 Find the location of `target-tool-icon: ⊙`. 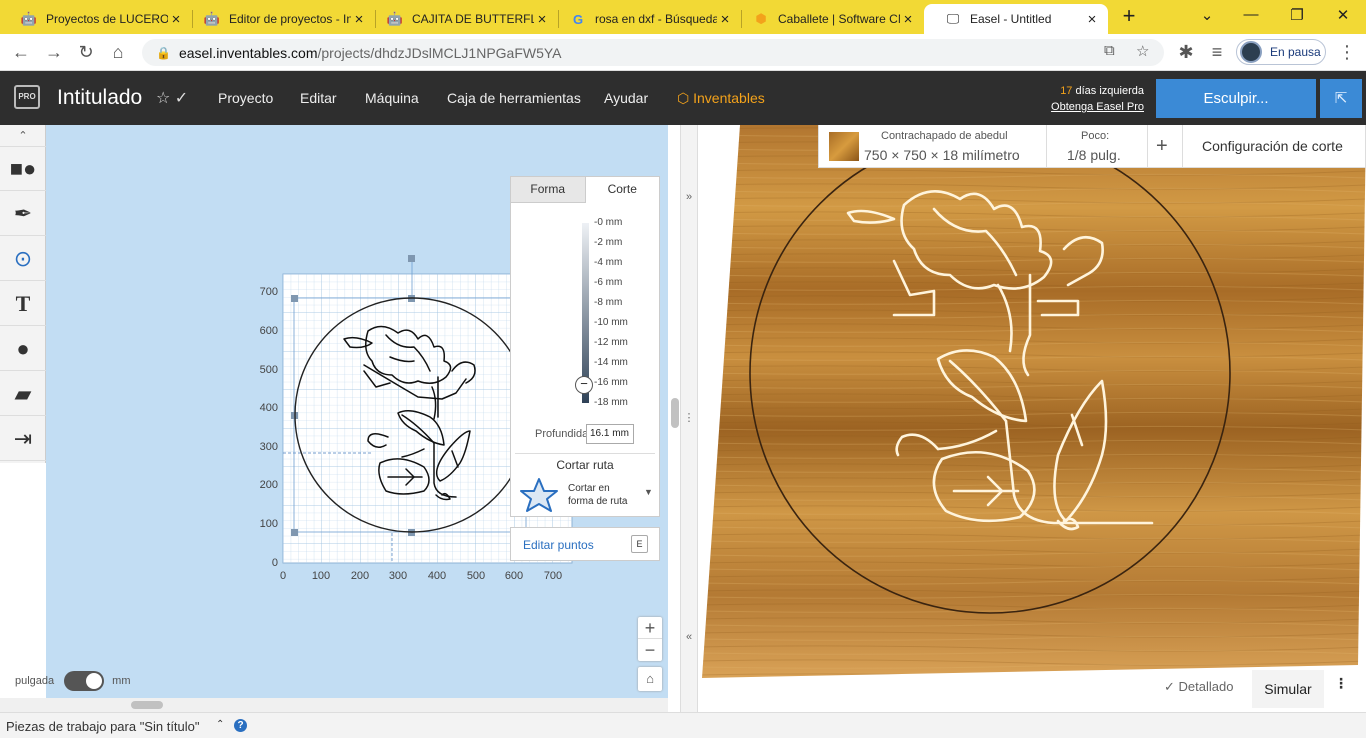

target-tool-icon: ⊙ is located at coordinates (23, 259).